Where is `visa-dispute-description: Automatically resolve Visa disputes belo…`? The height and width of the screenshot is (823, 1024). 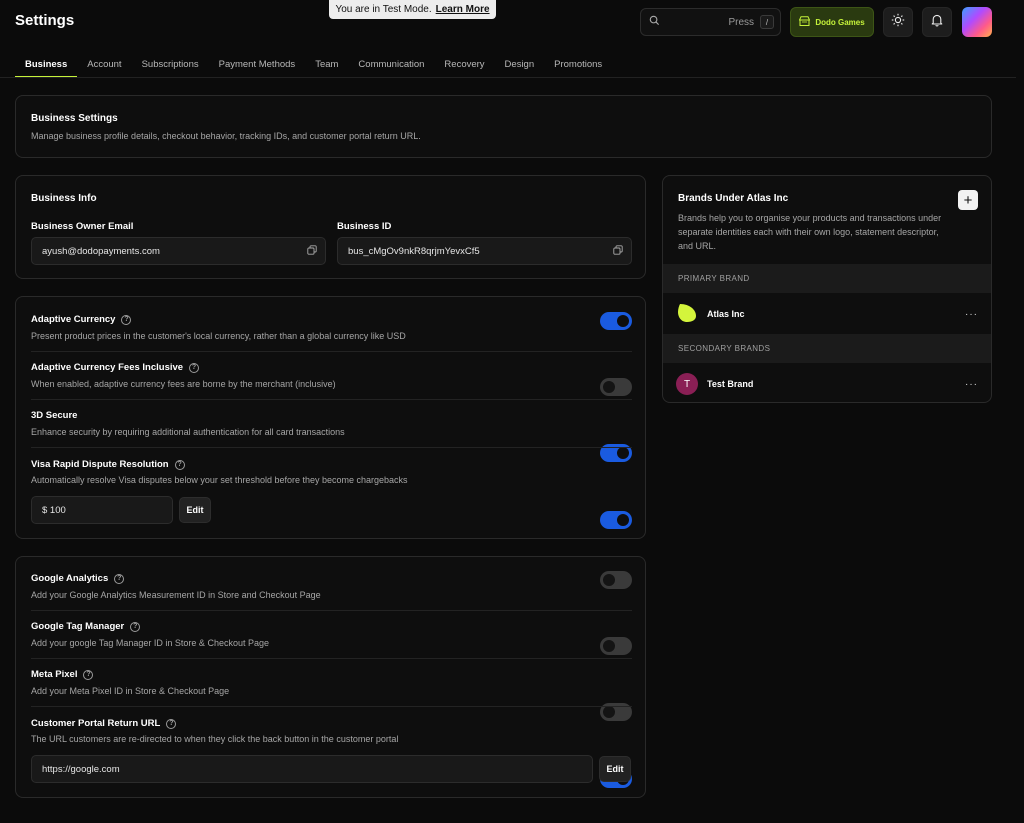
visa-dispute-description: Automatically resolve Visa disputes belo… is located at coordinates (219, 480).